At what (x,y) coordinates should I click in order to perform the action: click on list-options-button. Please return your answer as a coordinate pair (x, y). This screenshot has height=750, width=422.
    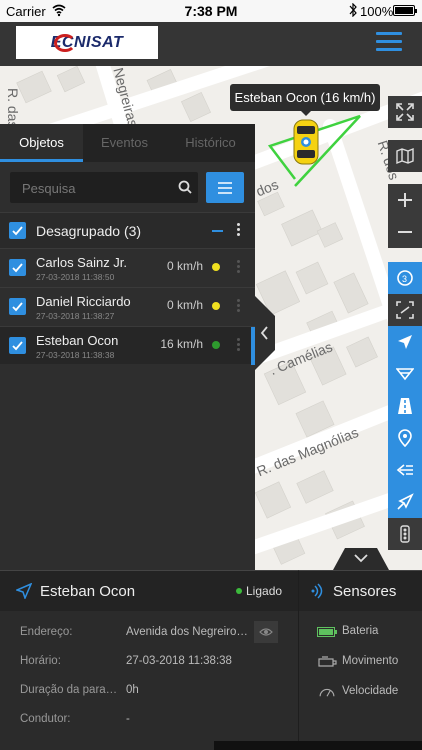
    Looking at the image, I should click on (225, 187).